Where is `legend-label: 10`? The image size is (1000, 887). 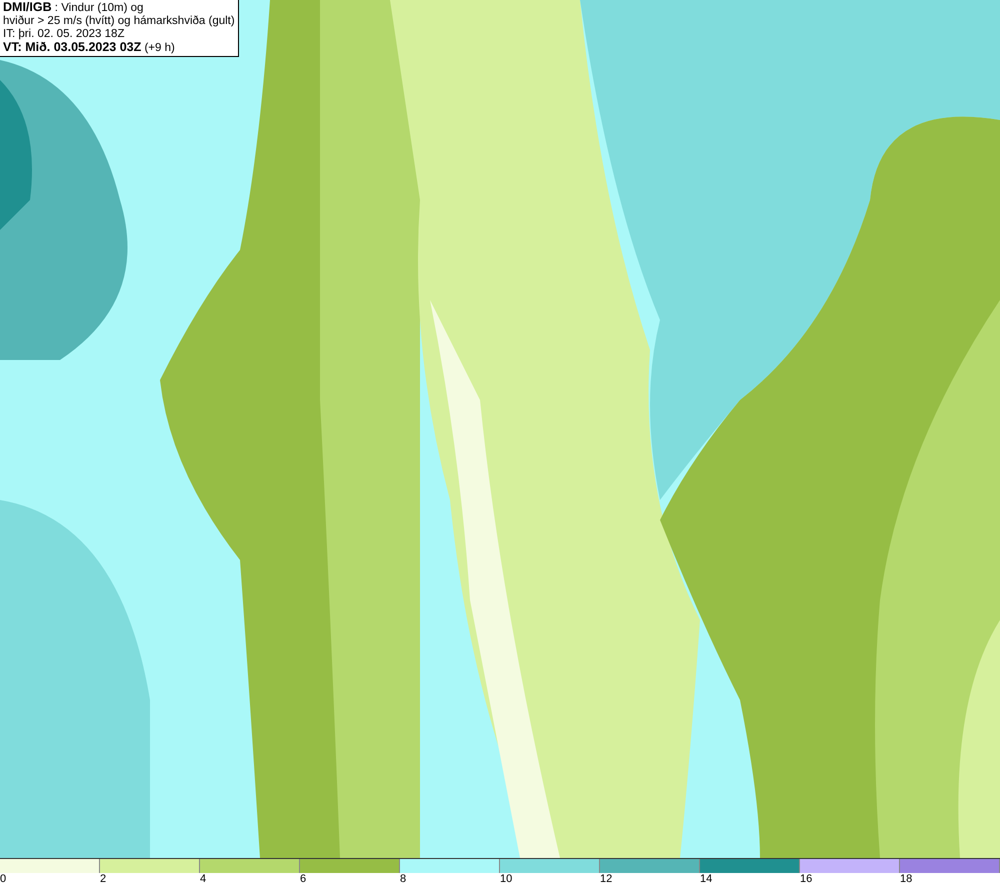
legend-label: 10 is located at coordinates (506, 879).